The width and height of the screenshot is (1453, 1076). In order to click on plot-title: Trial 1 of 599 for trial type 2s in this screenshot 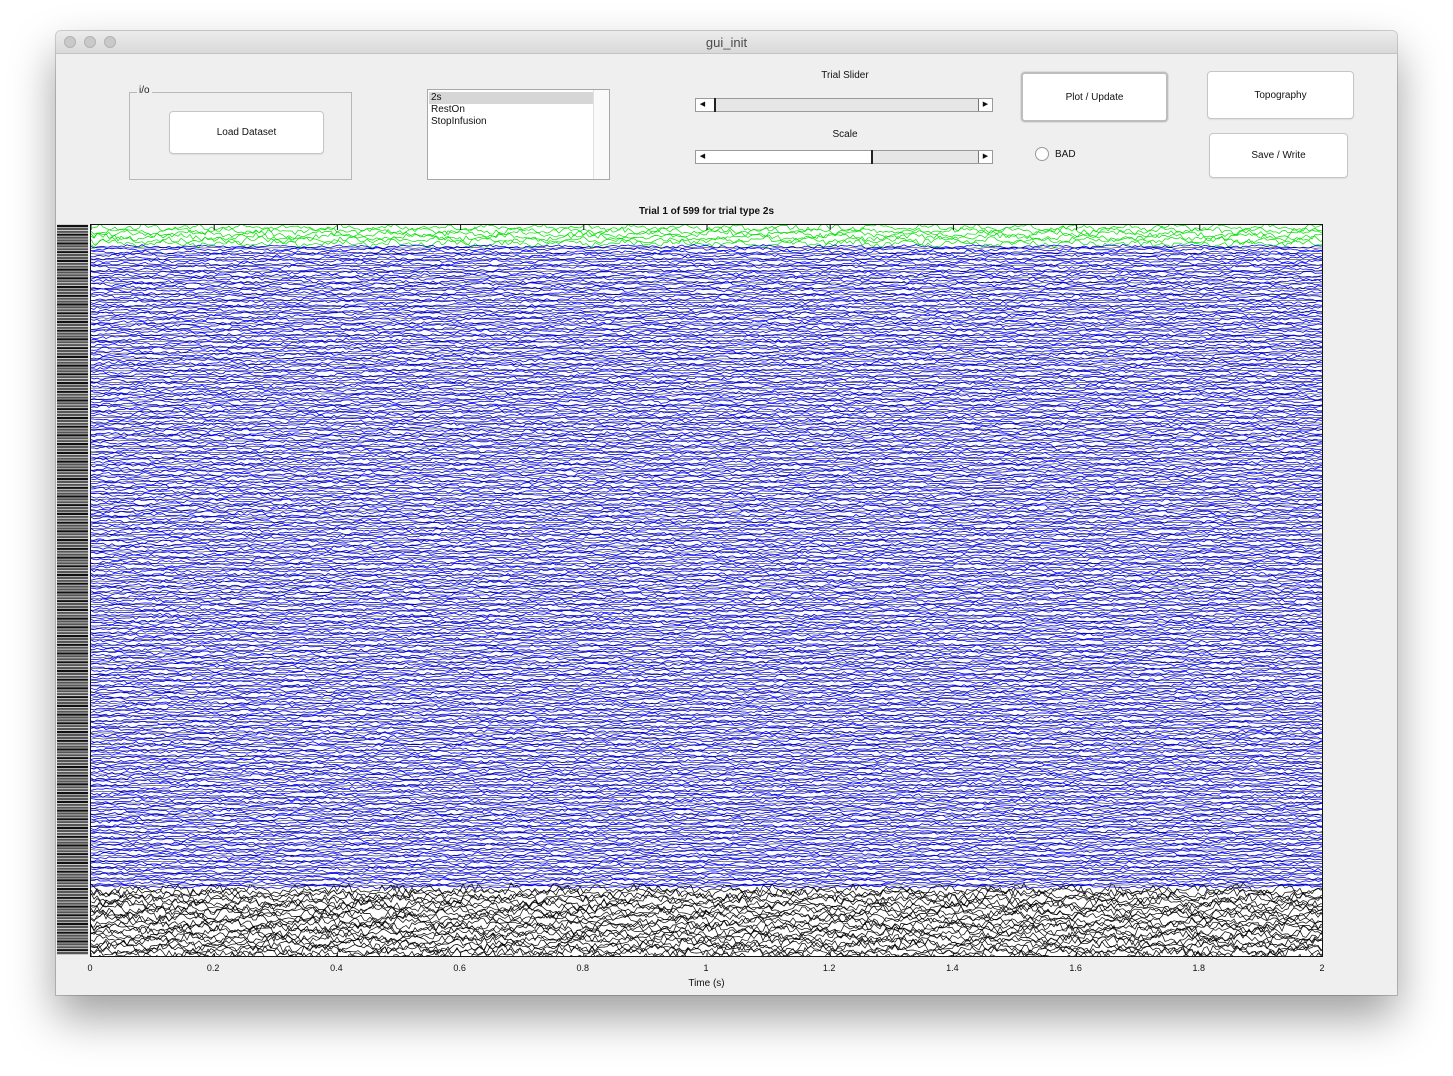, I will do `click(706, 211)`.